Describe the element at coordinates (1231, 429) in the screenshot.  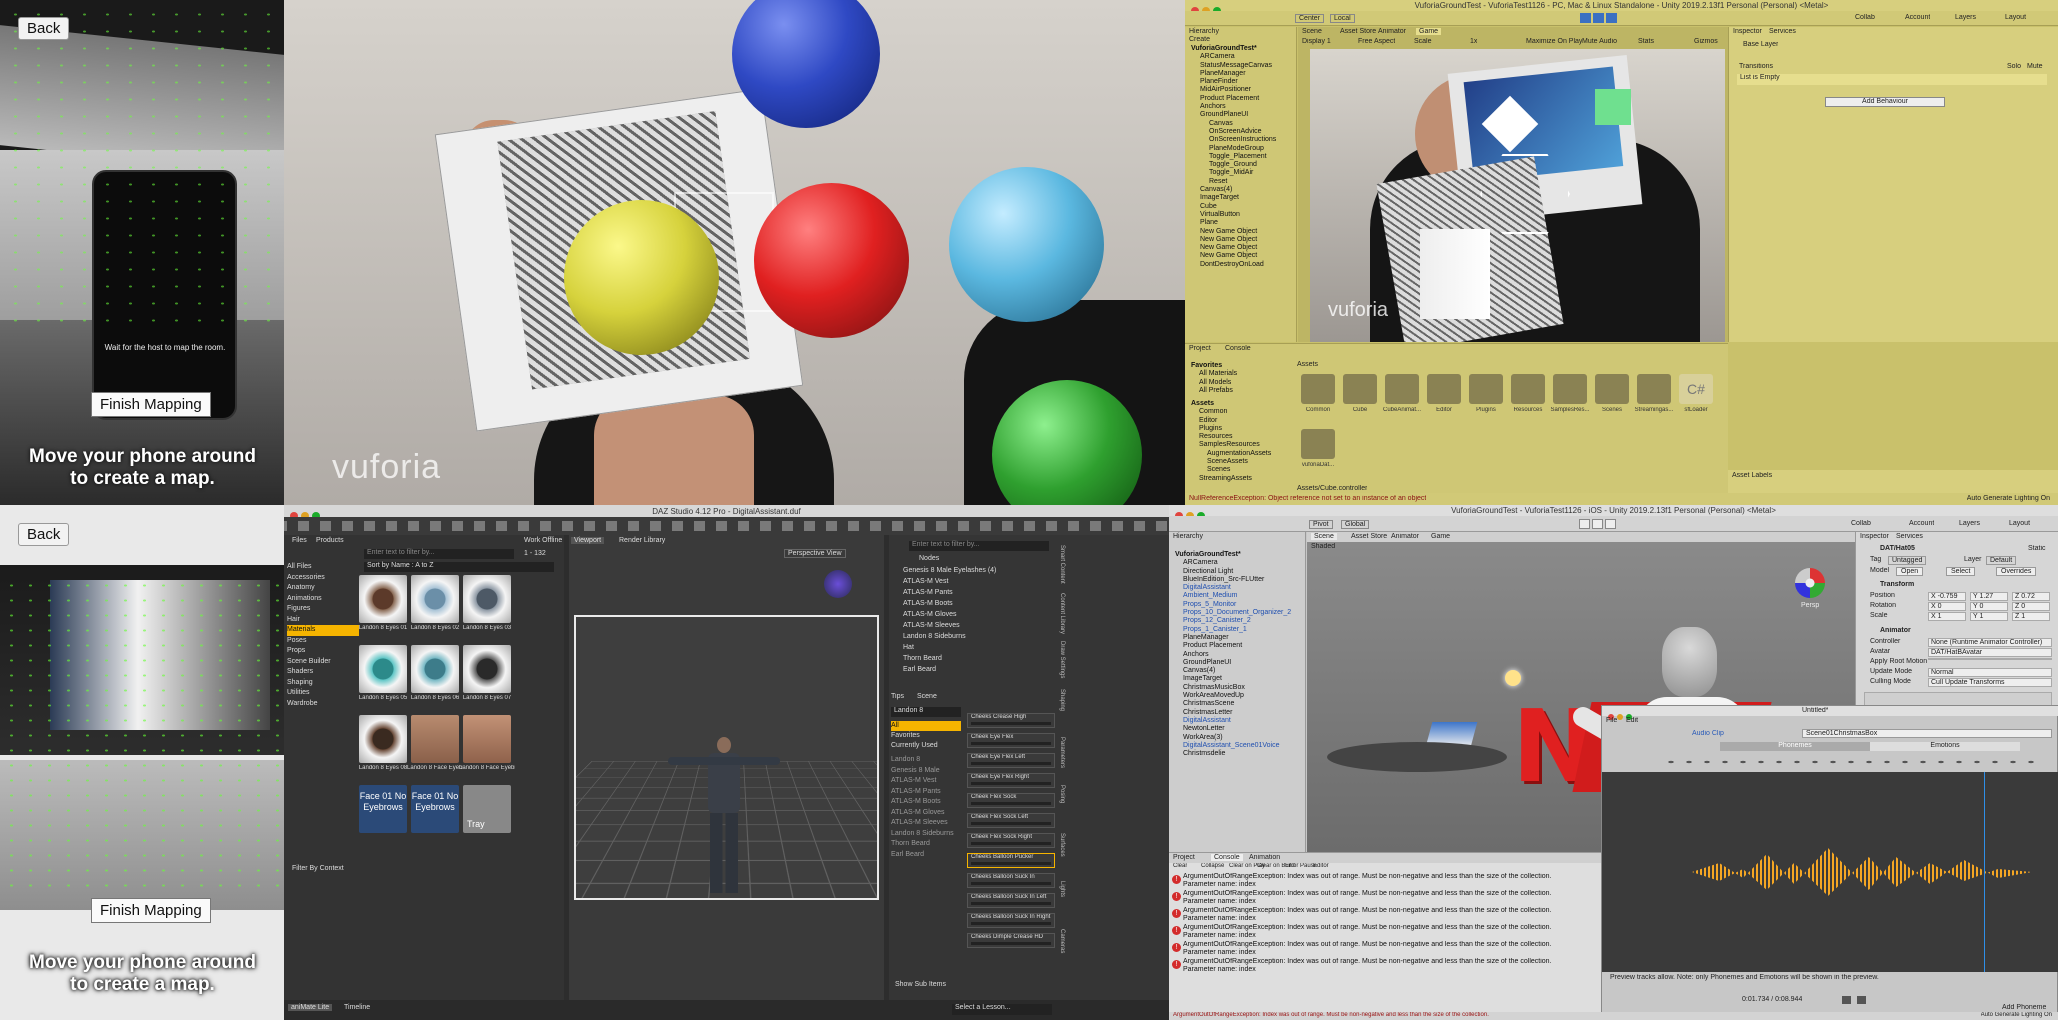
I see `folder-item: Plugins` at that location.